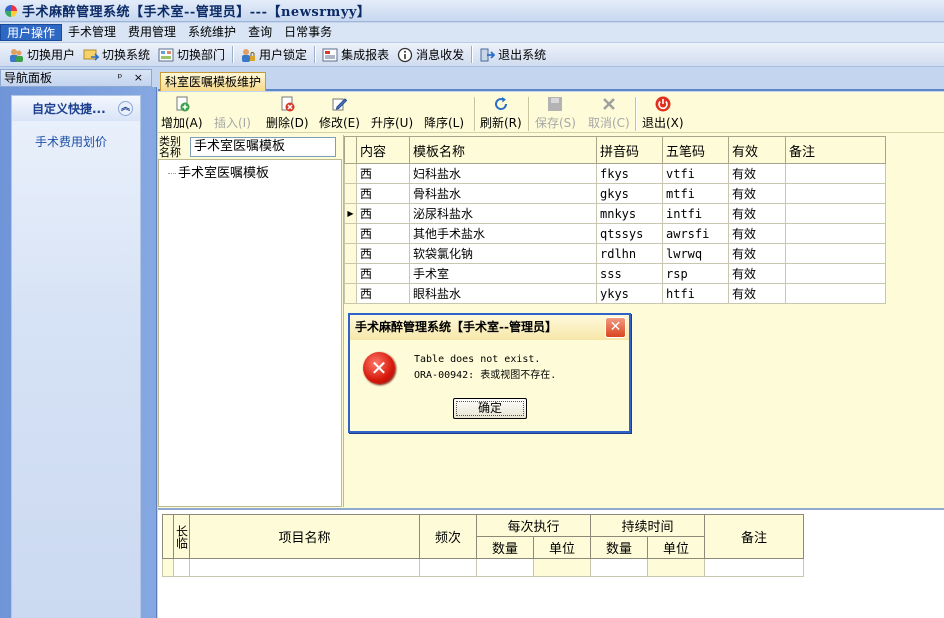 The width and height of the screenshot is (944, 618). What do you see at coordinates (629, 213) in the screenshot?
I see `cell-pinyin: mnkys` at bounding box center [629, 213].